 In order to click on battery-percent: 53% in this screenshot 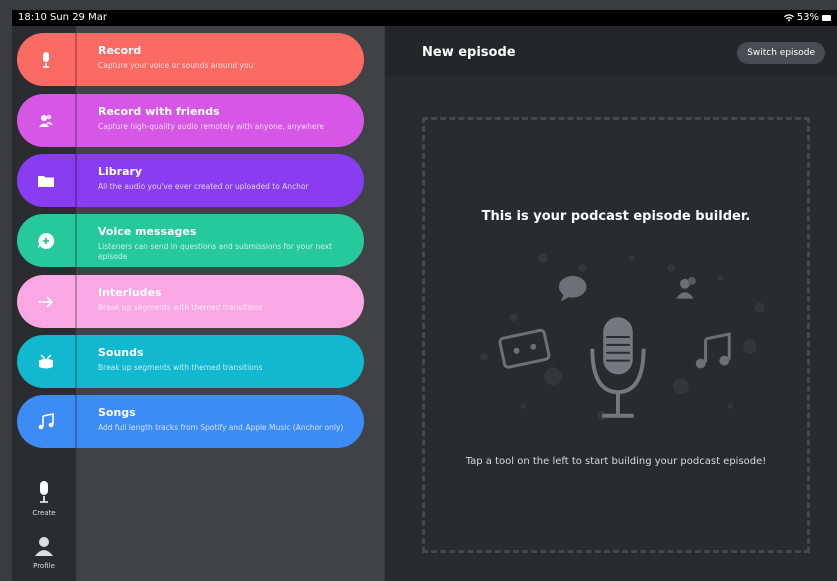, I will do `click(807, 17)`.